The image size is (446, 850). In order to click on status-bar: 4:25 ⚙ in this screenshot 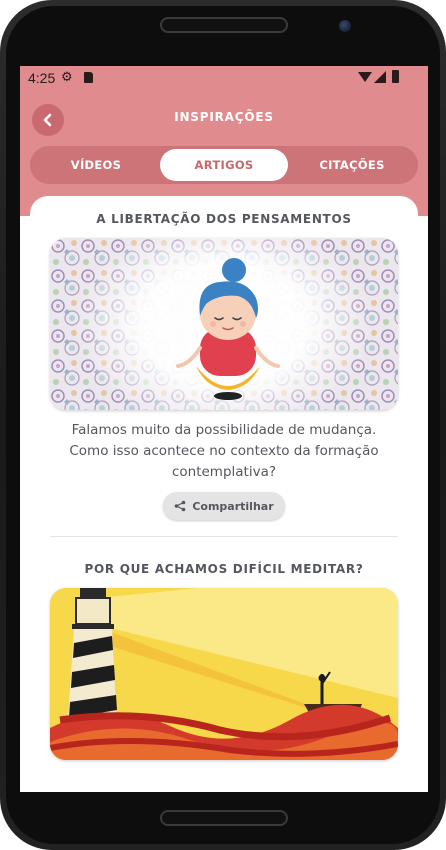, I will do `click(224, 78)`.